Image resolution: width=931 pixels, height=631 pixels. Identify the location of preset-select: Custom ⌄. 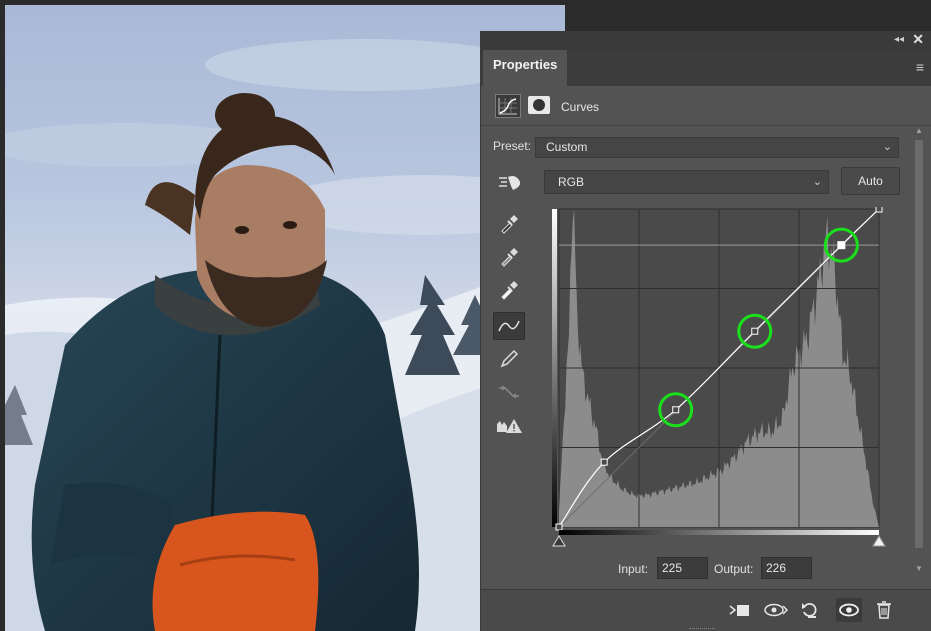
(717, 147).